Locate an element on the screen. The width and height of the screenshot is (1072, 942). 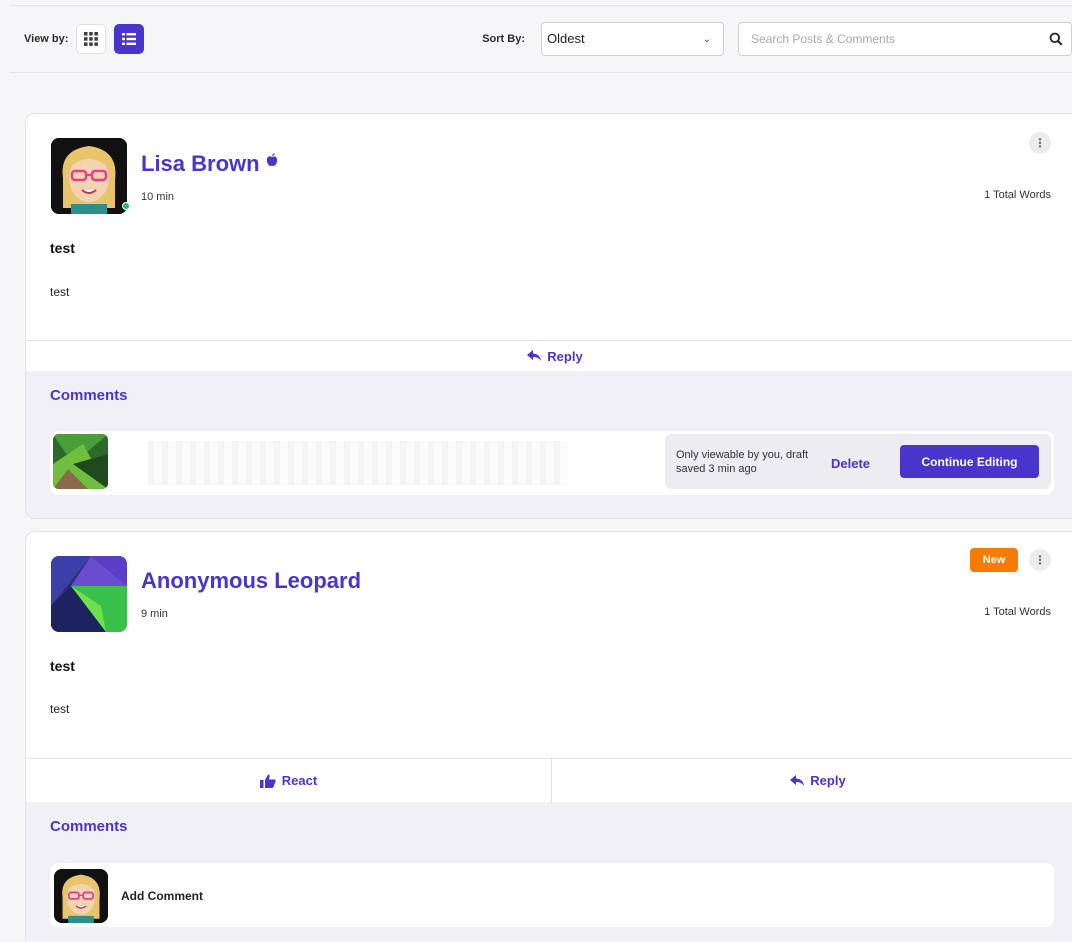
post-time: 10 min is located at coordinates (158, 197).